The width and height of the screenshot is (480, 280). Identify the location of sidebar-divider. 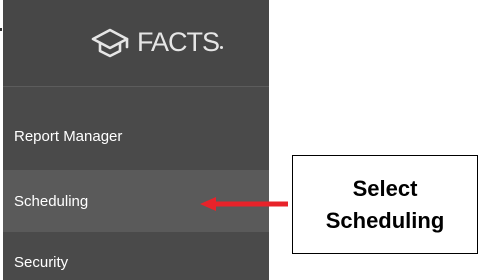
(136, 86).